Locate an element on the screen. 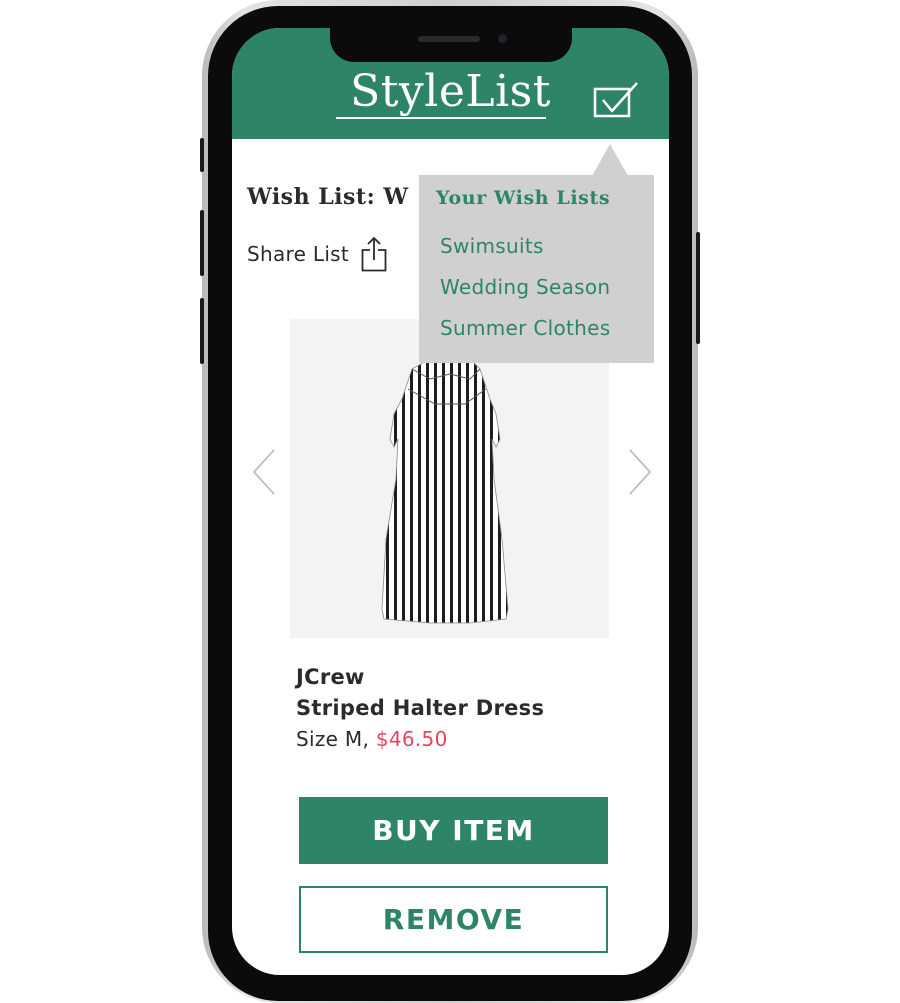 Image resolution: width=900 pixels, height=1003 pixels. dropdown-item-summer-clothes: Summer Clothes is located at coordinates (525, 328).